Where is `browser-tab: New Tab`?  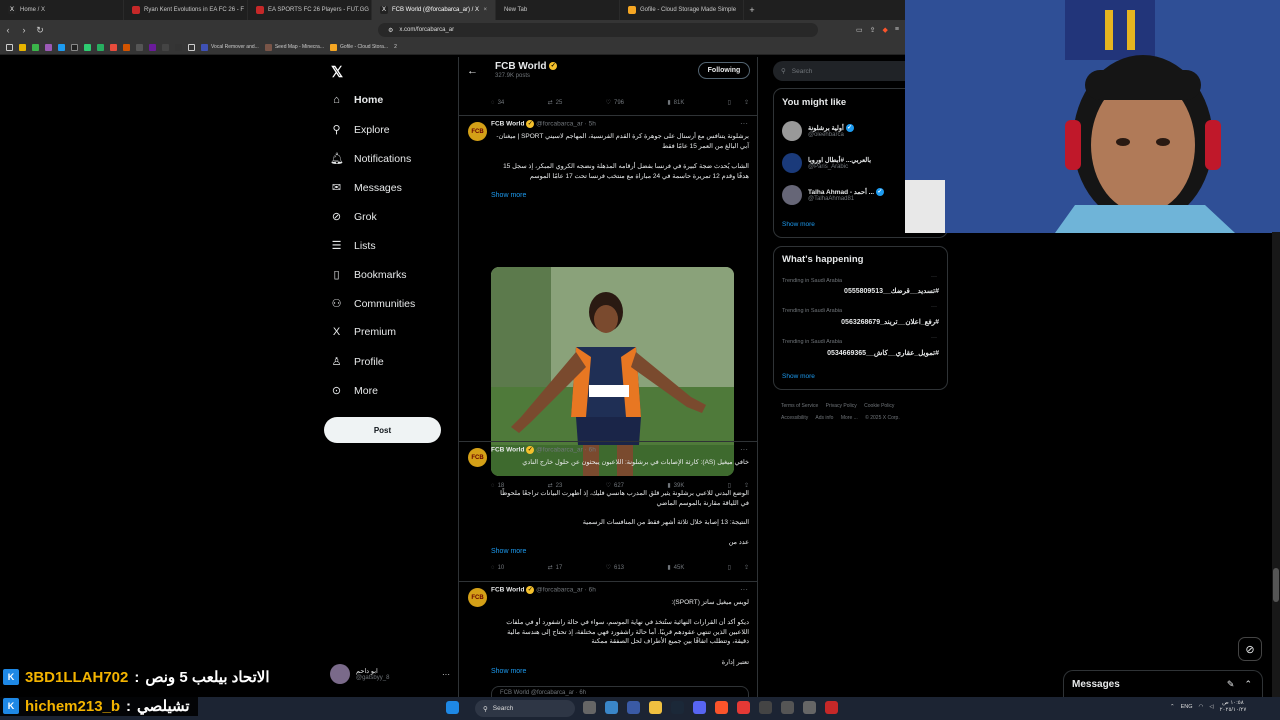 browser-tab: New Tab is located at coordinates (558, 10).